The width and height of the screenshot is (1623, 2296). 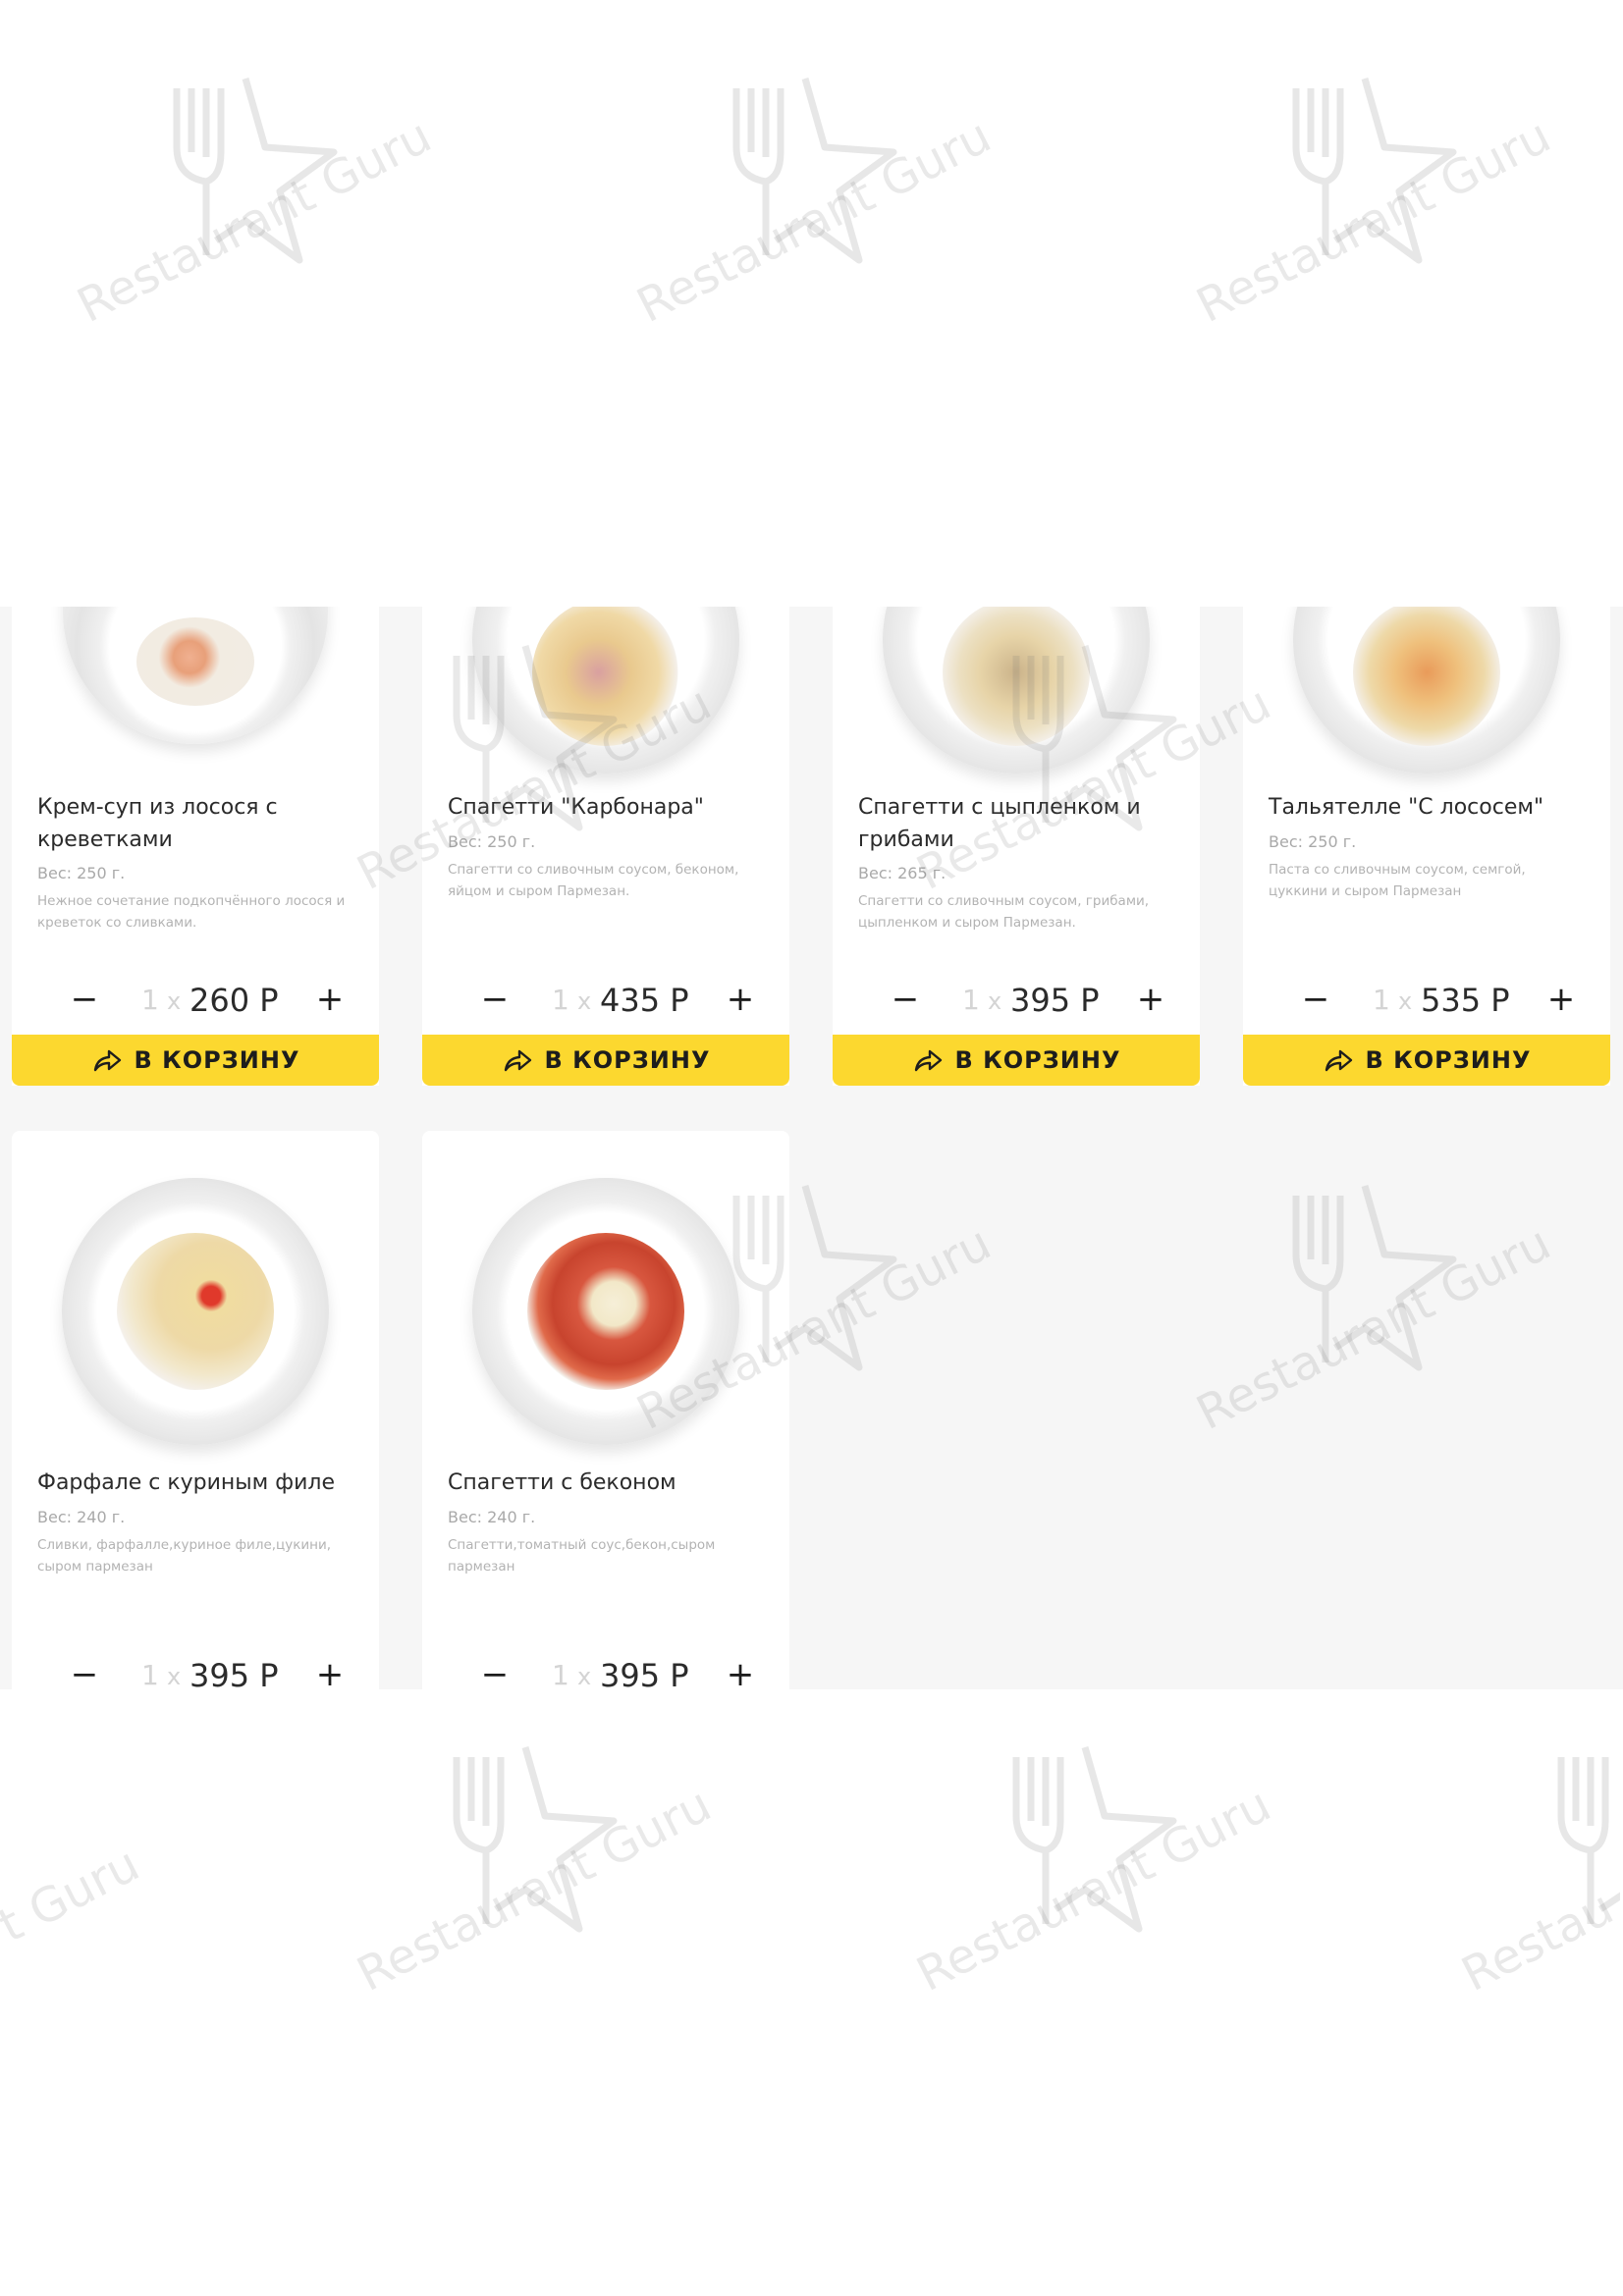 What do you see at coordinates (1536, 1904) in the screenshot?
I see `watermark: Restau` at bounding box center [1536, 1904].